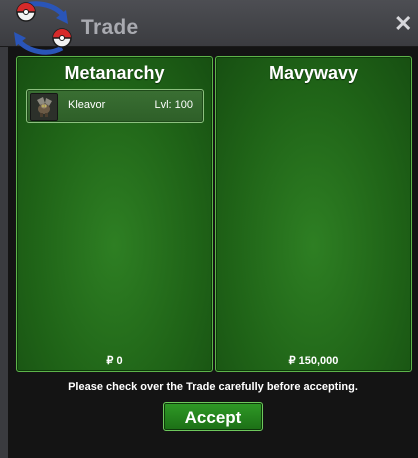  Describe the element at coordinates (44, 107) in the screenshot. I see `kleavor-sprite-icon` at that location.